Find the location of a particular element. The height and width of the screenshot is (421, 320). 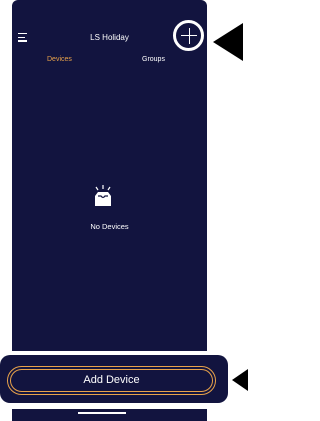

tab-bar: Devices Groups is located at coordinates (109, 62).